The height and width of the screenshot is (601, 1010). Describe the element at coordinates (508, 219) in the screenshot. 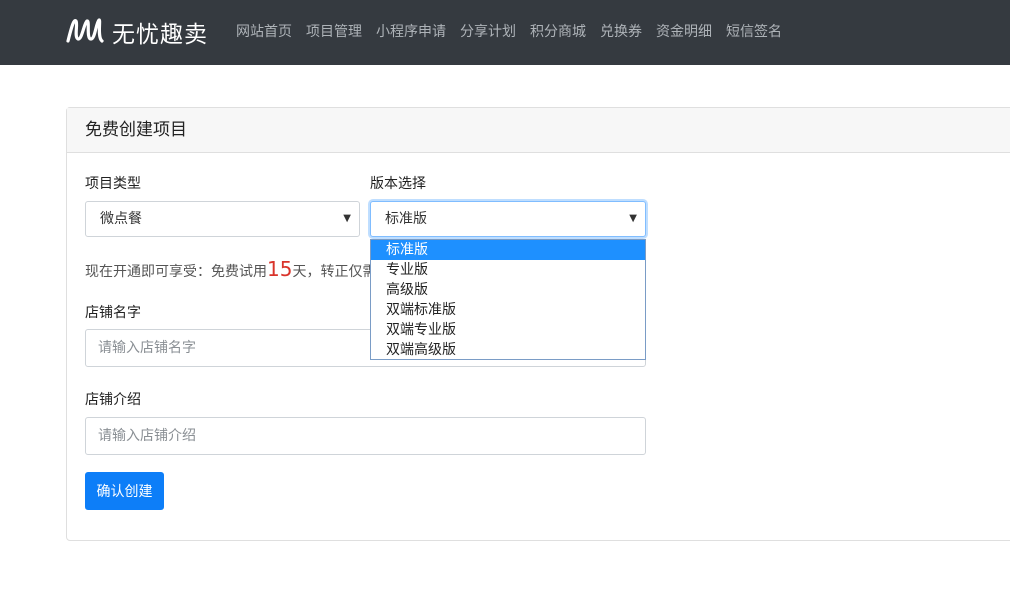

I see `version-select: 标准版 ▼` at that location.